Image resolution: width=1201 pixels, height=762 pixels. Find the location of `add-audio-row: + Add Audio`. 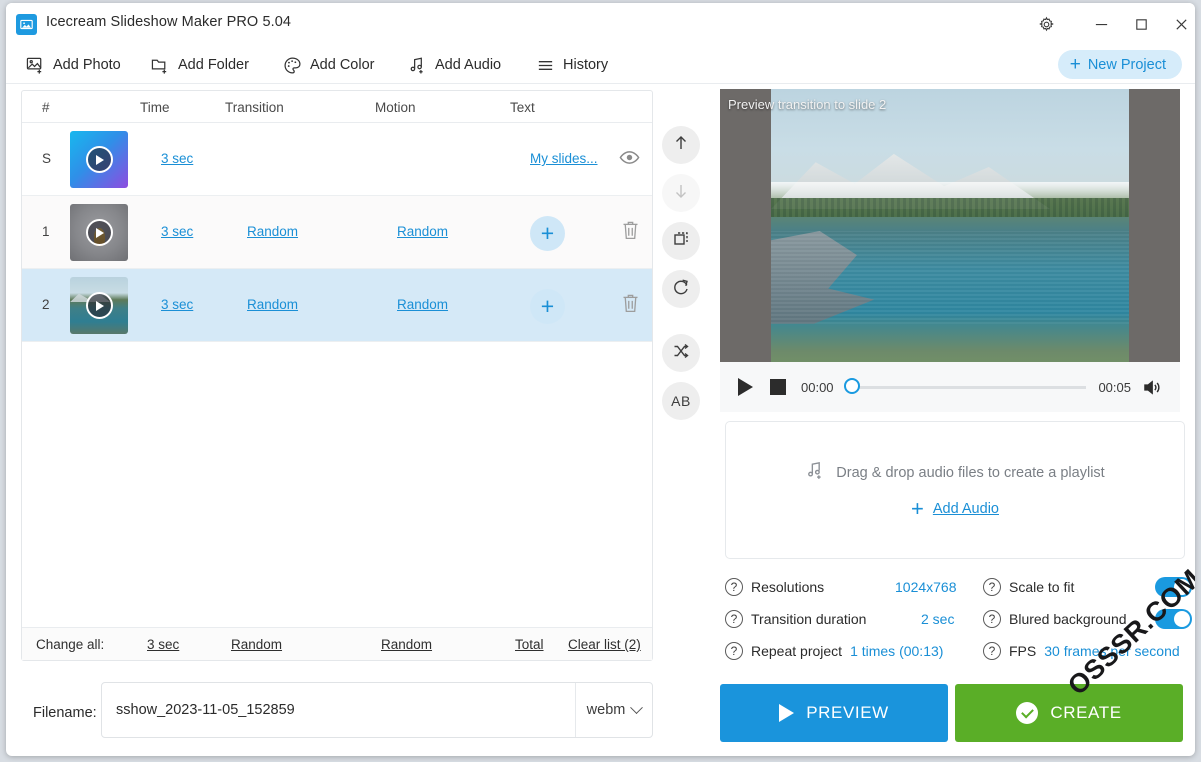

add-audio-row: + Add Audio is located at coordinates (955, 509).